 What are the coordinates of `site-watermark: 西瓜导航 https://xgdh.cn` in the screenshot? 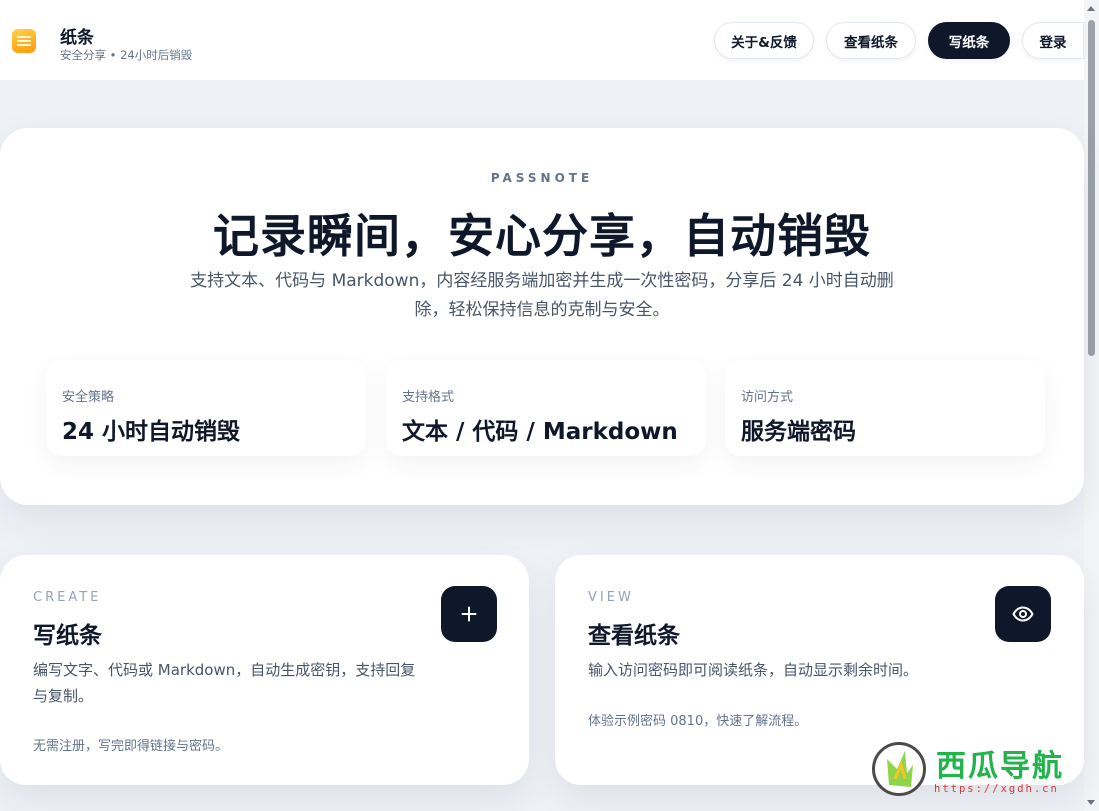 It's located at (977, 770).